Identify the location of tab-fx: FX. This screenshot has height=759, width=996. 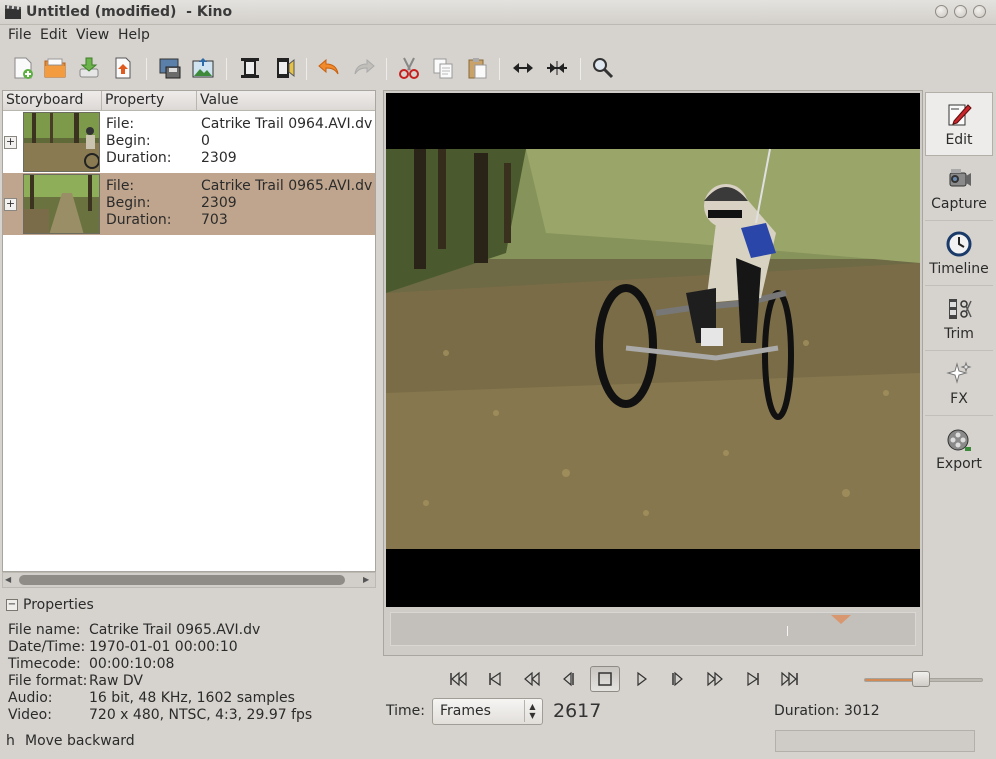
(959, 384).